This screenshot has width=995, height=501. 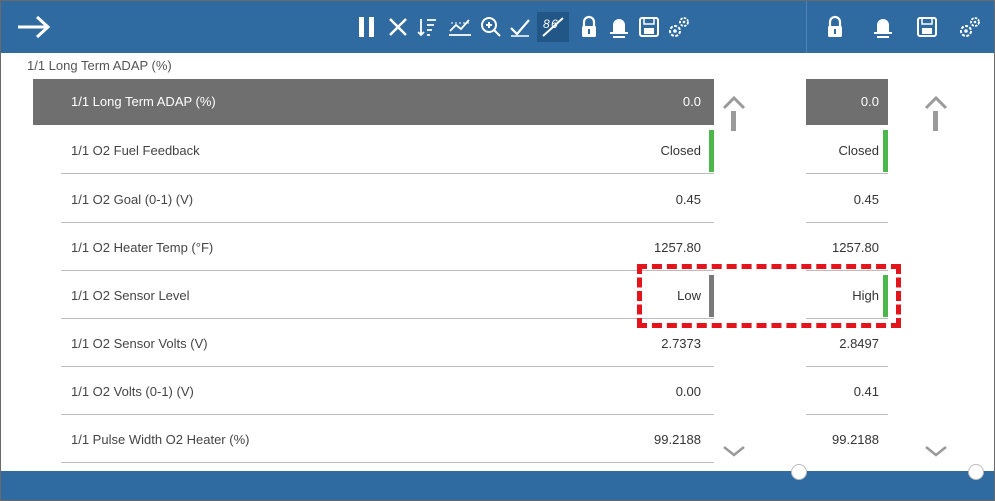 What do you see at coordinates (866, 199) in the screenshot?
I see `compare-value: 0.45` at bounding box center [866, 199].